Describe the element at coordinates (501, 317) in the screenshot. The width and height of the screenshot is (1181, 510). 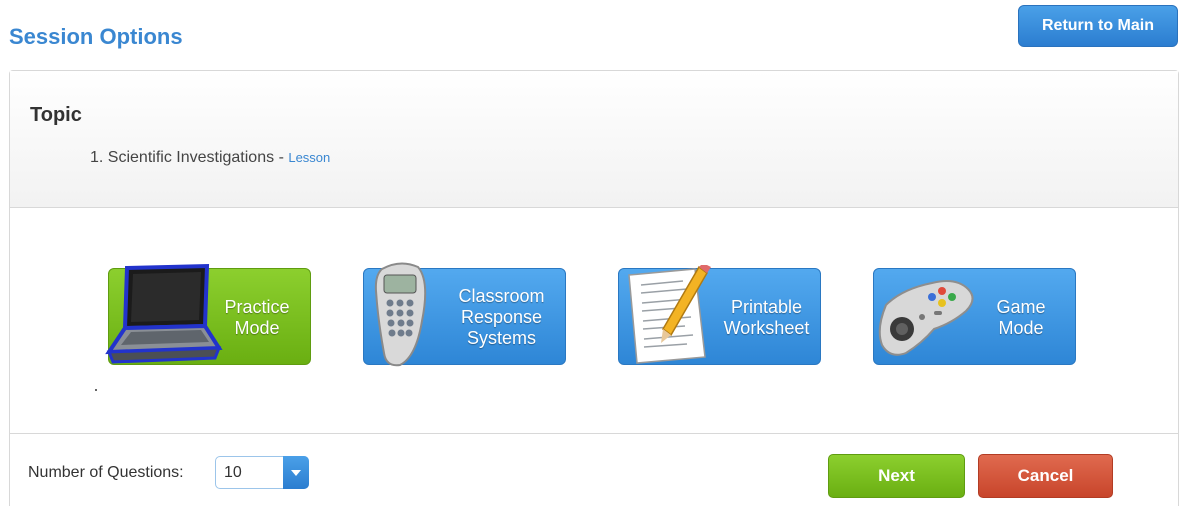
I see `classroom-response-label: Classroom Response Systems` at that location.